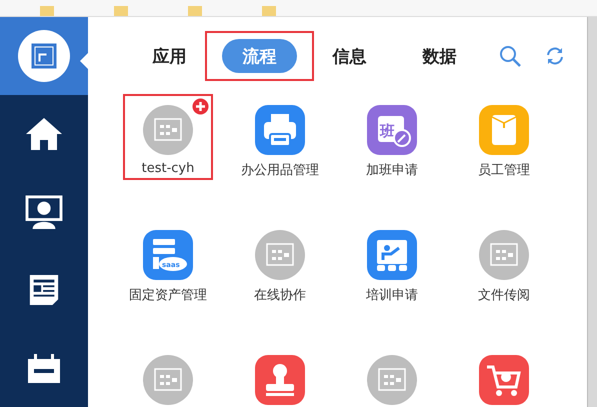 Image resolution: width=597 pixels, height=407 pixels. What do you see at coordinates (392, 255) in the screenshot?
I see `teacher-board-icon` at bounding box center [392, 255].